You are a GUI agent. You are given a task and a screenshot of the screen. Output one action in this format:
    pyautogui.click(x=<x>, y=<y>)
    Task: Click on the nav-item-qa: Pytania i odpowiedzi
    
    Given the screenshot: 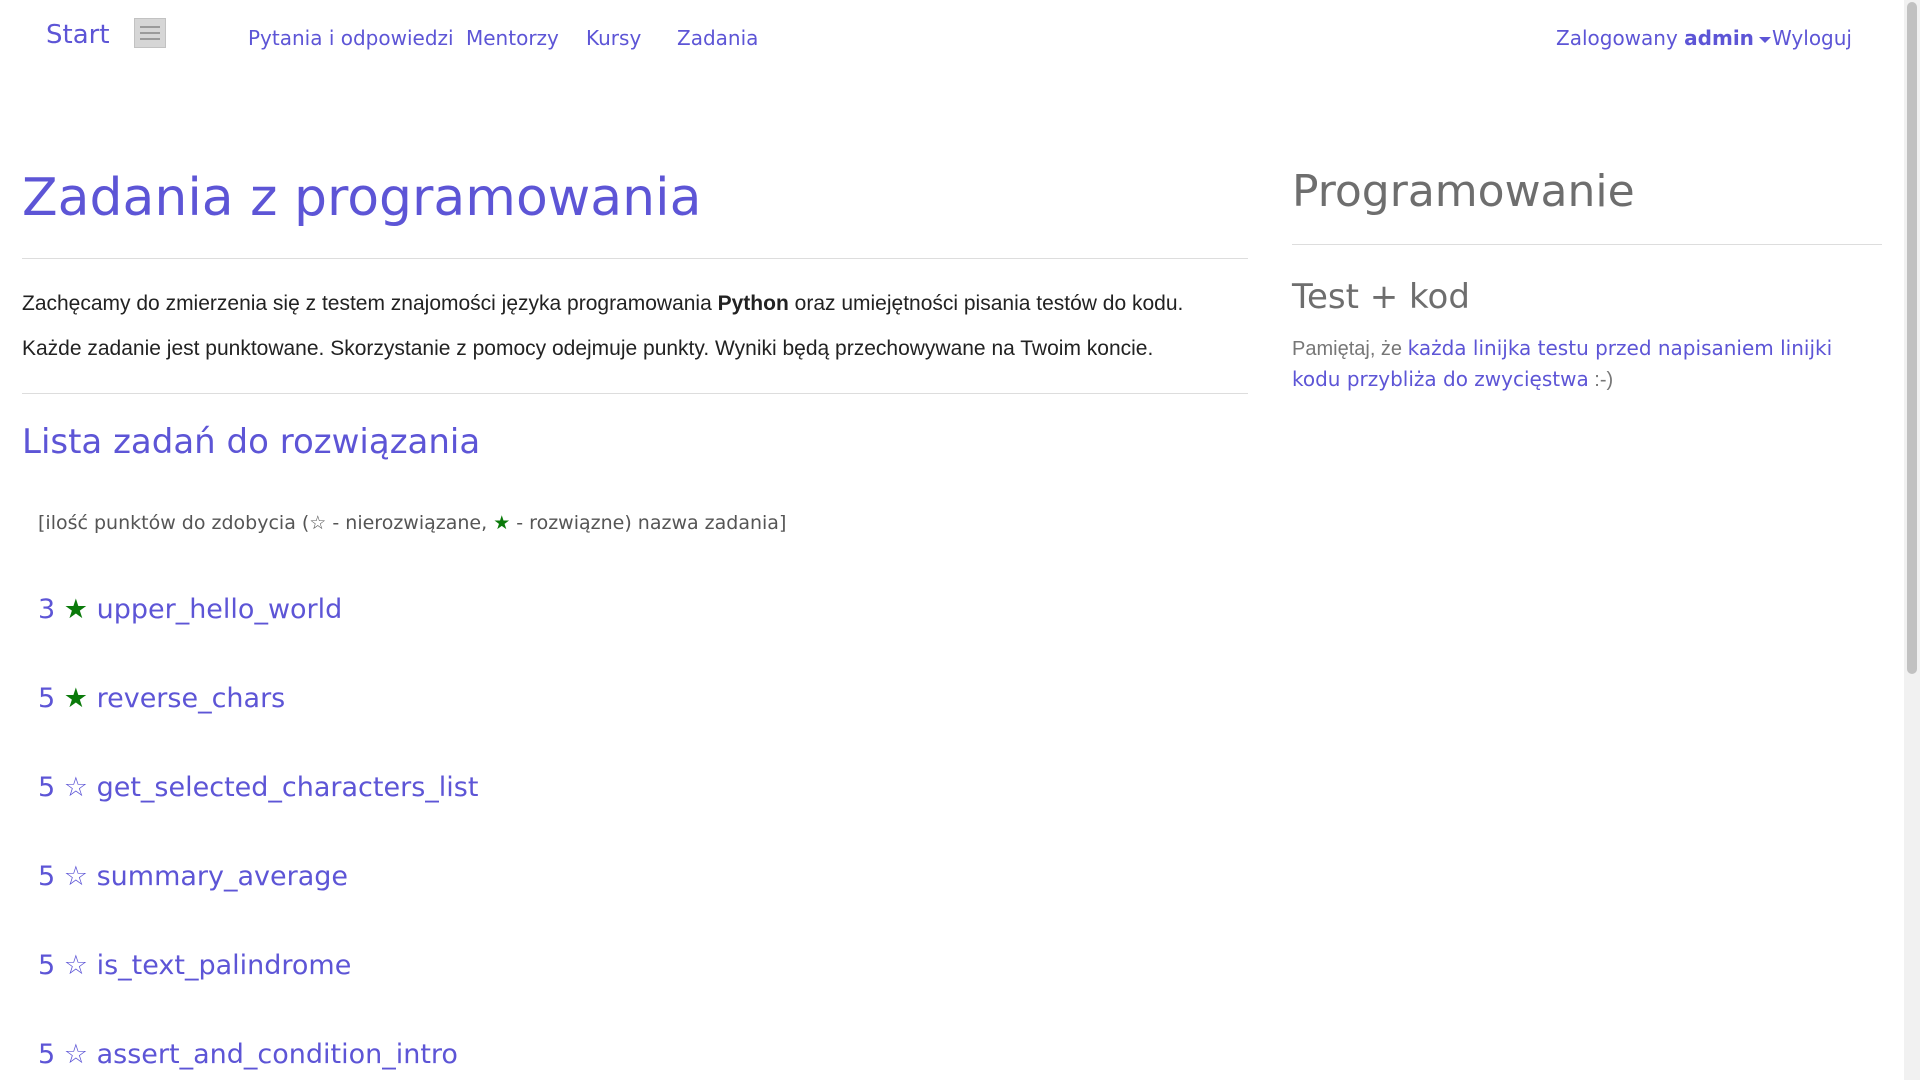 What is the action you would take?
    pyautogui.click(x=351, y=38)
    